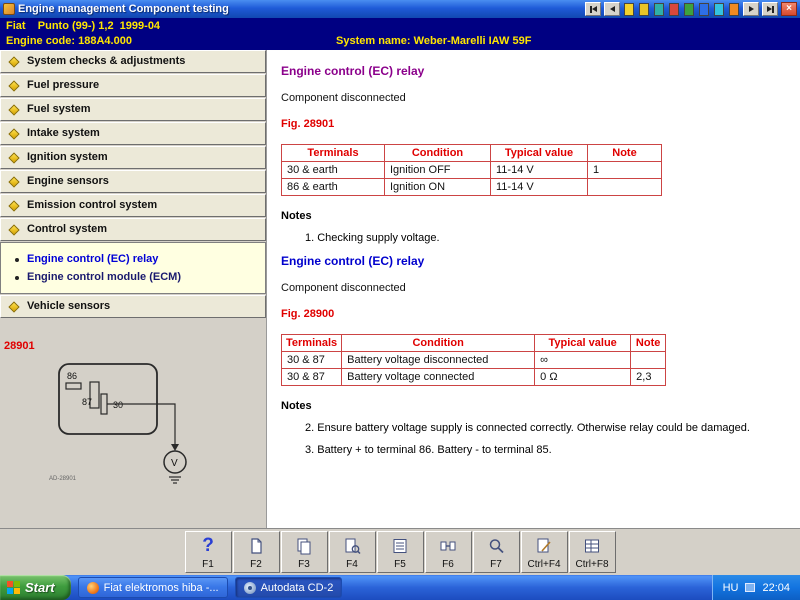 The image size is (800, 600). I want to click on sidebar-item-fuel-system: Fuel system, so click(133, 109).